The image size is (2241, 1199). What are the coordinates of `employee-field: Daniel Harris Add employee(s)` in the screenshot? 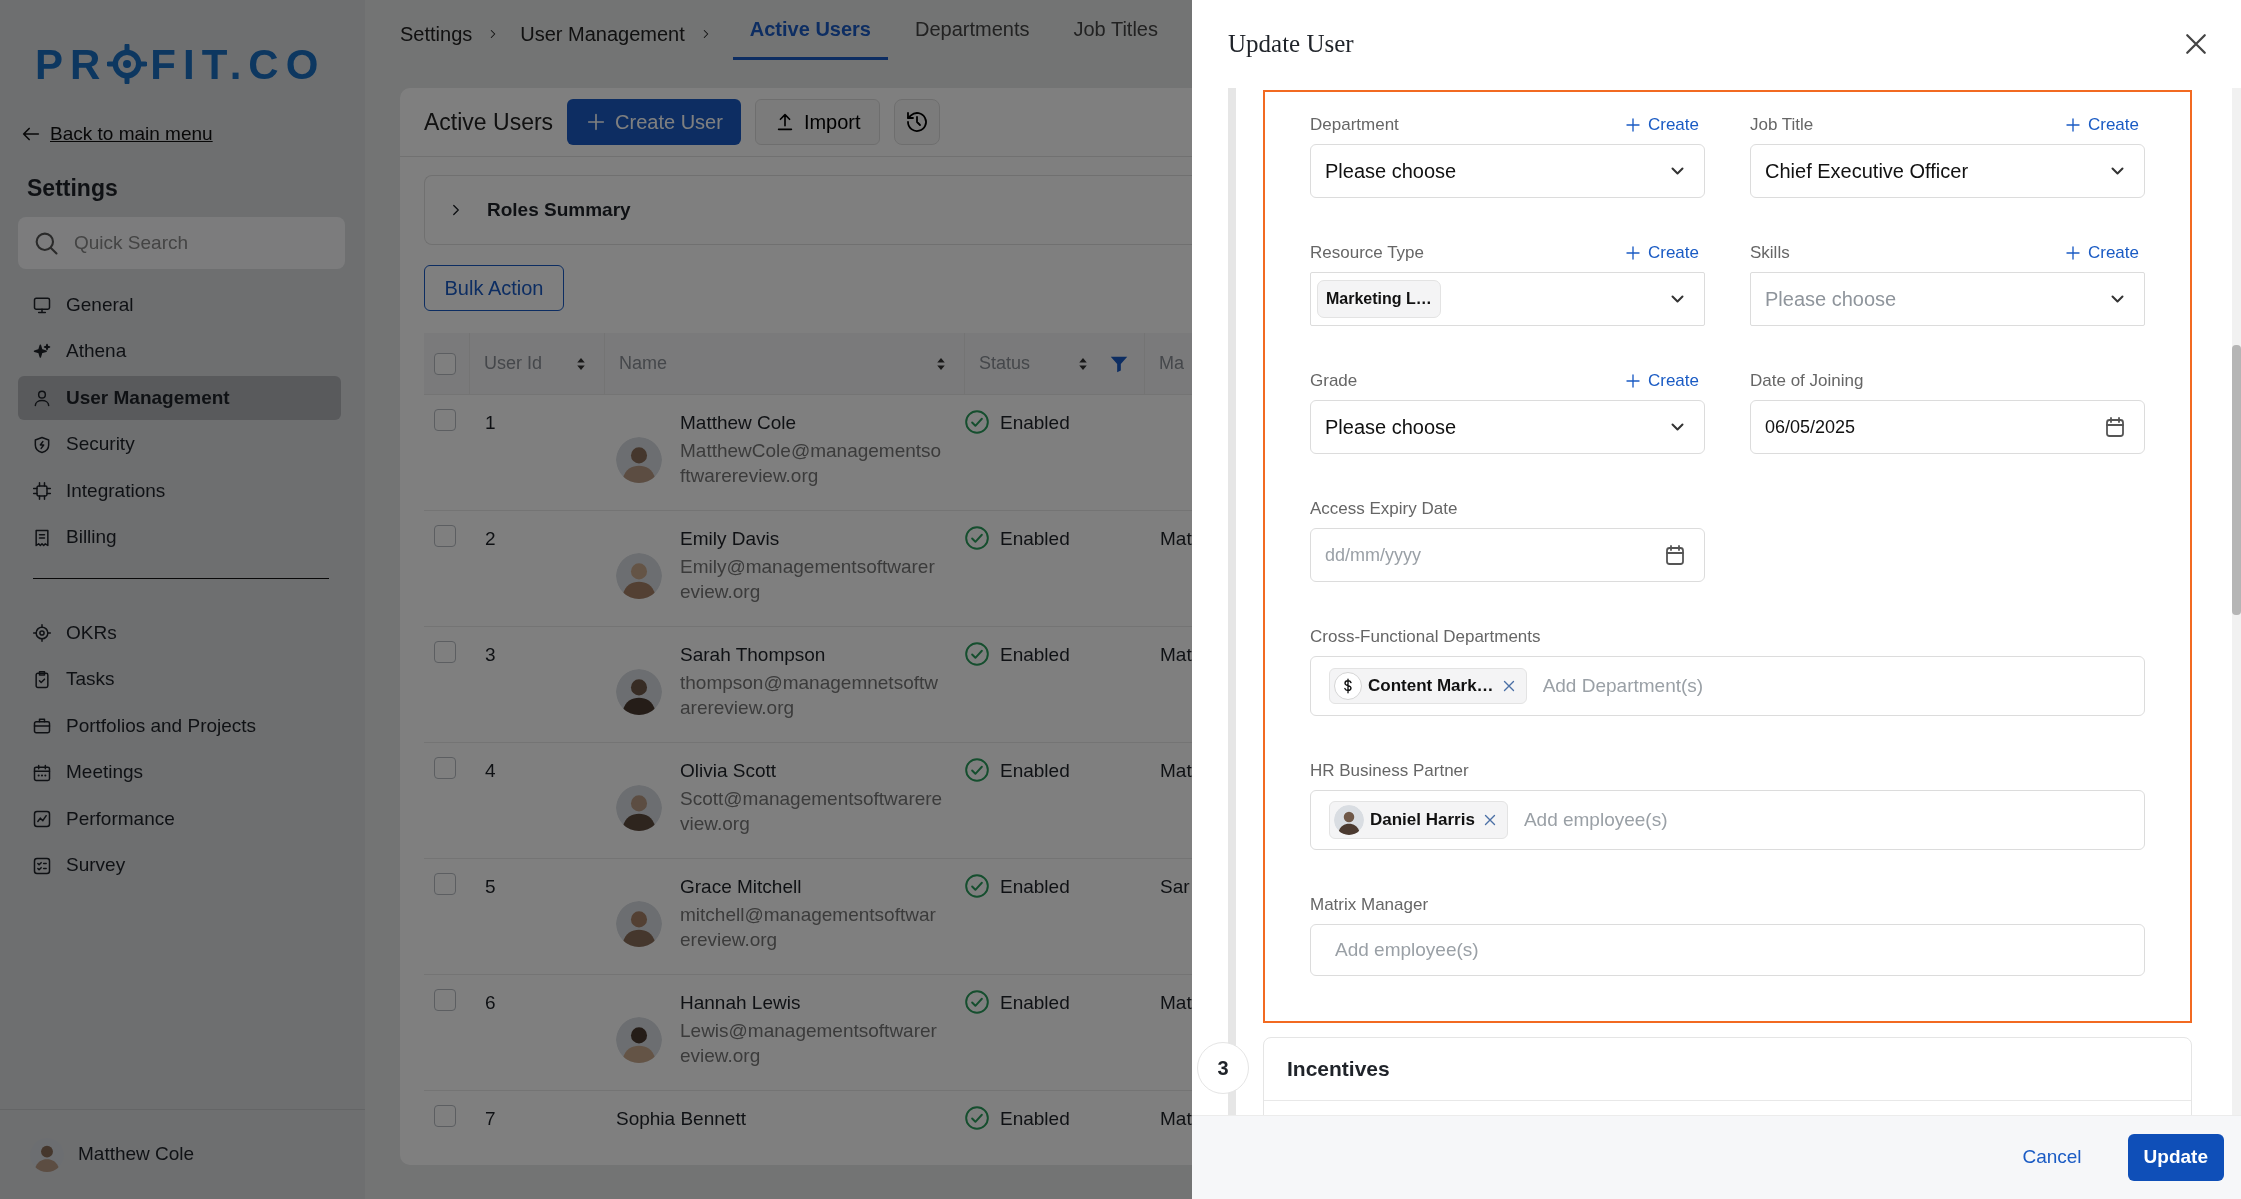 It's located at (1727, 820).